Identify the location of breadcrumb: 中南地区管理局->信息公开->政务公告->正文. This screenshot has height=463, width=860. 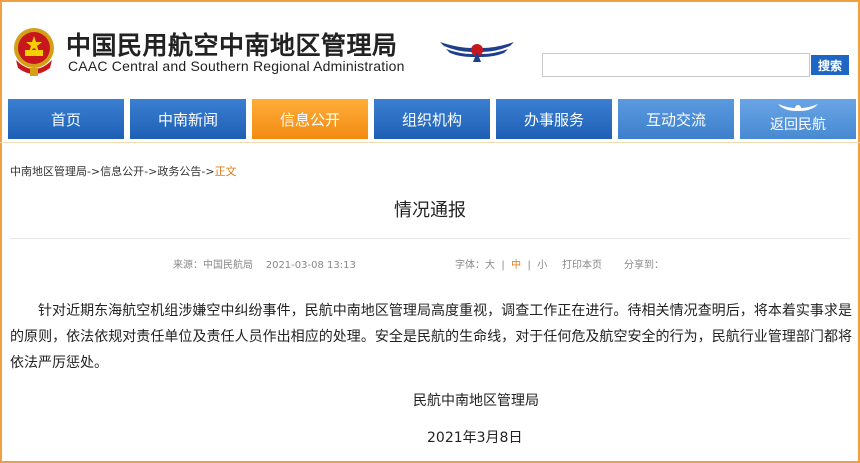
(123, 171).